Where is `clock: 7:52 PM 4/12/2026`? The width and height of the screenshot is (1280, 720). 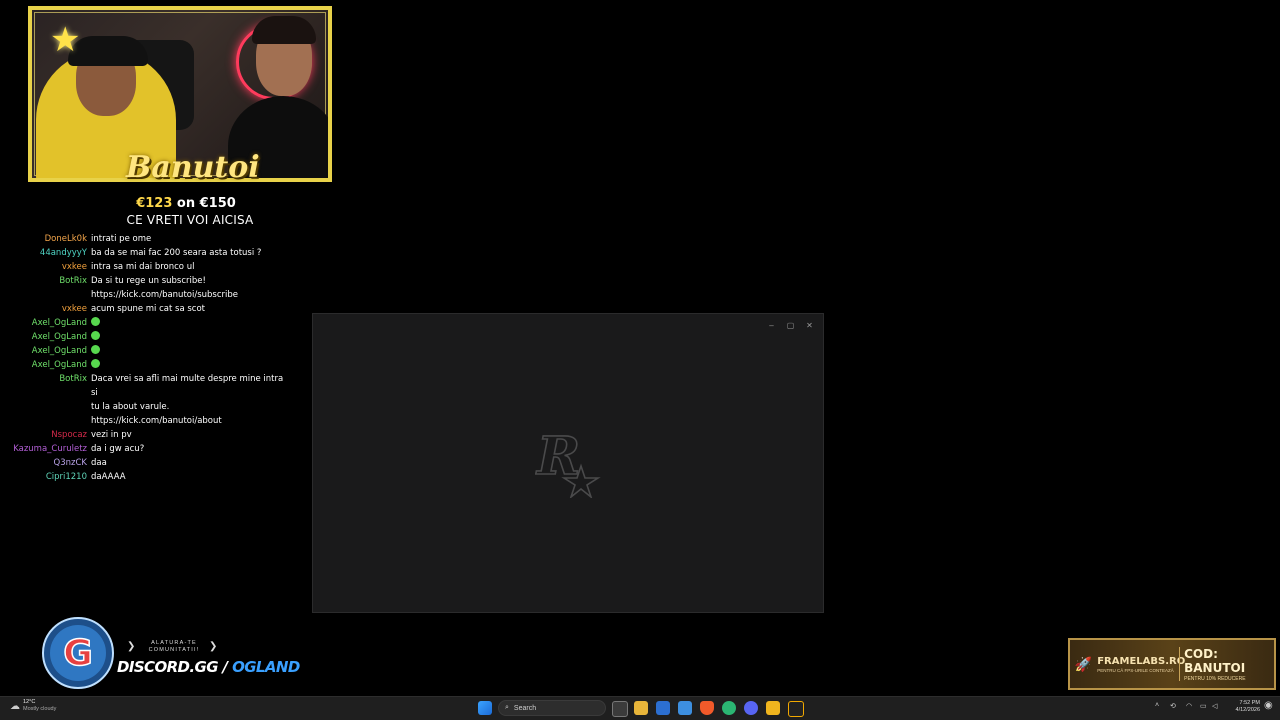 clock: 7:52 PM 4/12/2026 is located at coordinates (1243, 707).